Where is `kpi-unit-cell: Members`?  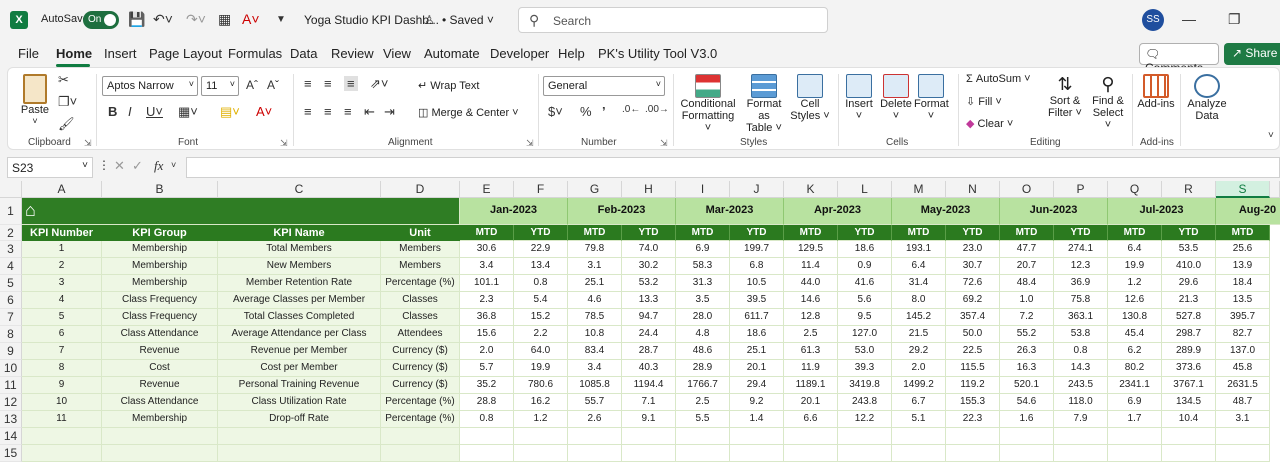
kpi-unit-cell: Members is located at coordinates (420, 266).